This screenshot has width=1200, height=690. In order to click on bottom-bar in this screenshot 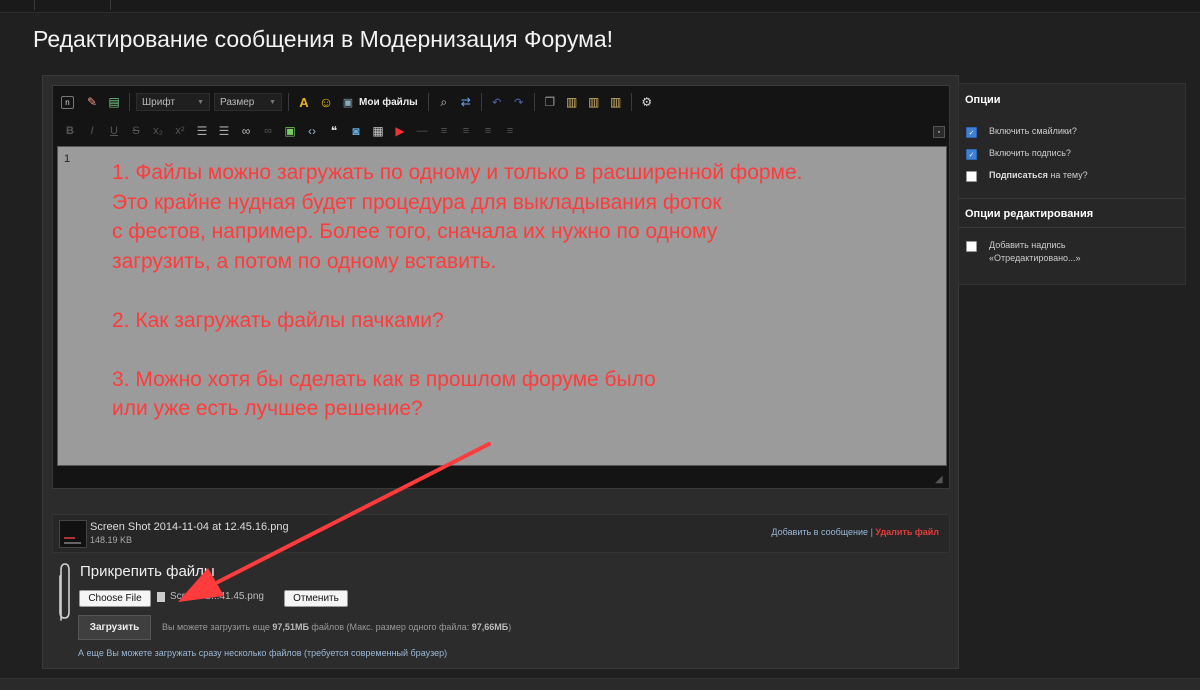, I will do `click(600, 684)`.